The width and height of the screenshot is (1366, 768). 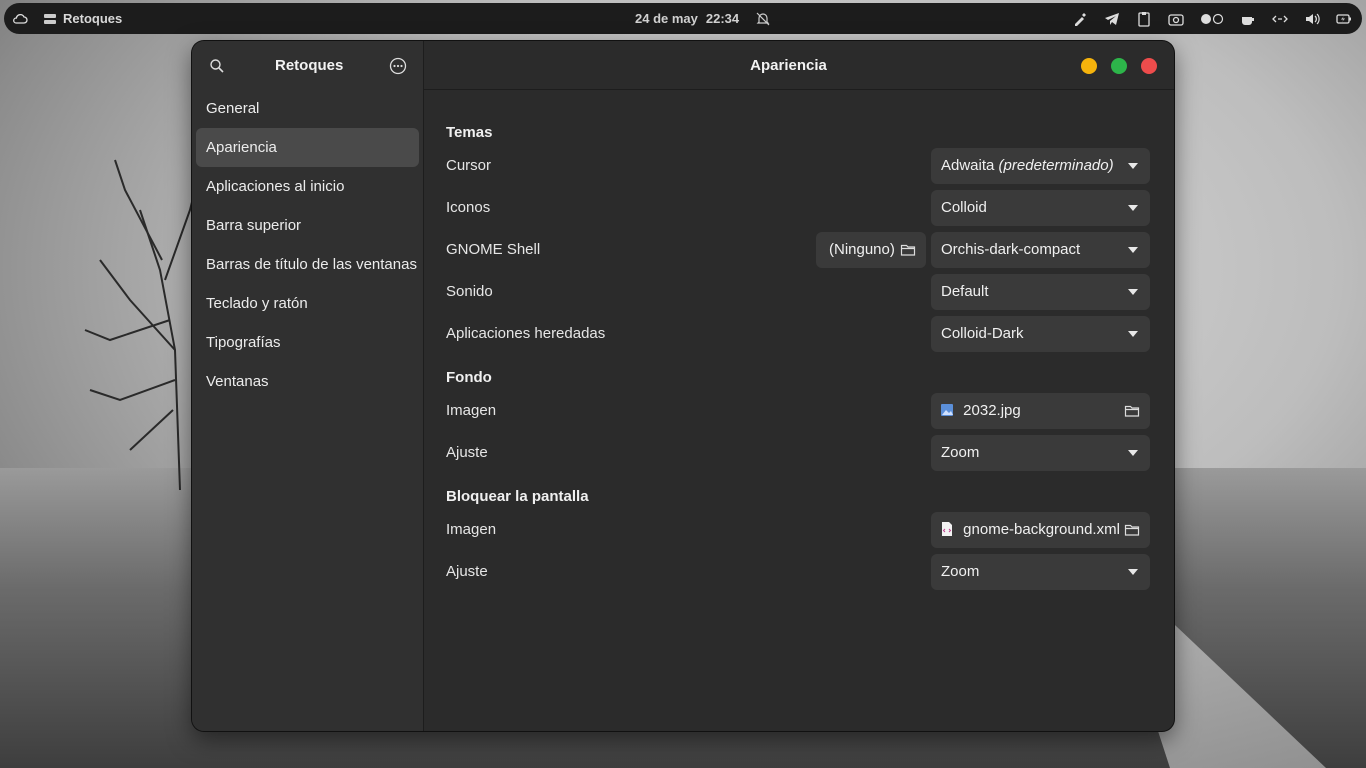 What do you see at coordinates (93, 18) in the screenshot?
I see `app-name: Retoques` at bounding box center [93, 18].